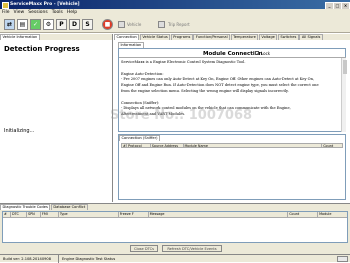 The width and height of the screenshot is (350, 263). Describe the element at coordinates (155, 37) in the screenshot. I see `tab-vehicle-status: Vehicle Status` at that location.